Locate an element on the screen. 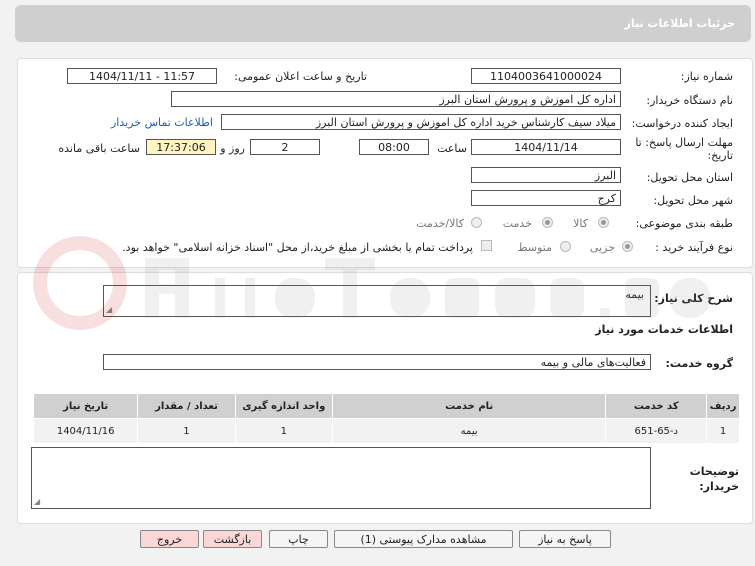 The width and height of the screenshot is (755, 566). deadline-label: مهلت ارسال پاسخ: تا is located at coordinates (684, 142).